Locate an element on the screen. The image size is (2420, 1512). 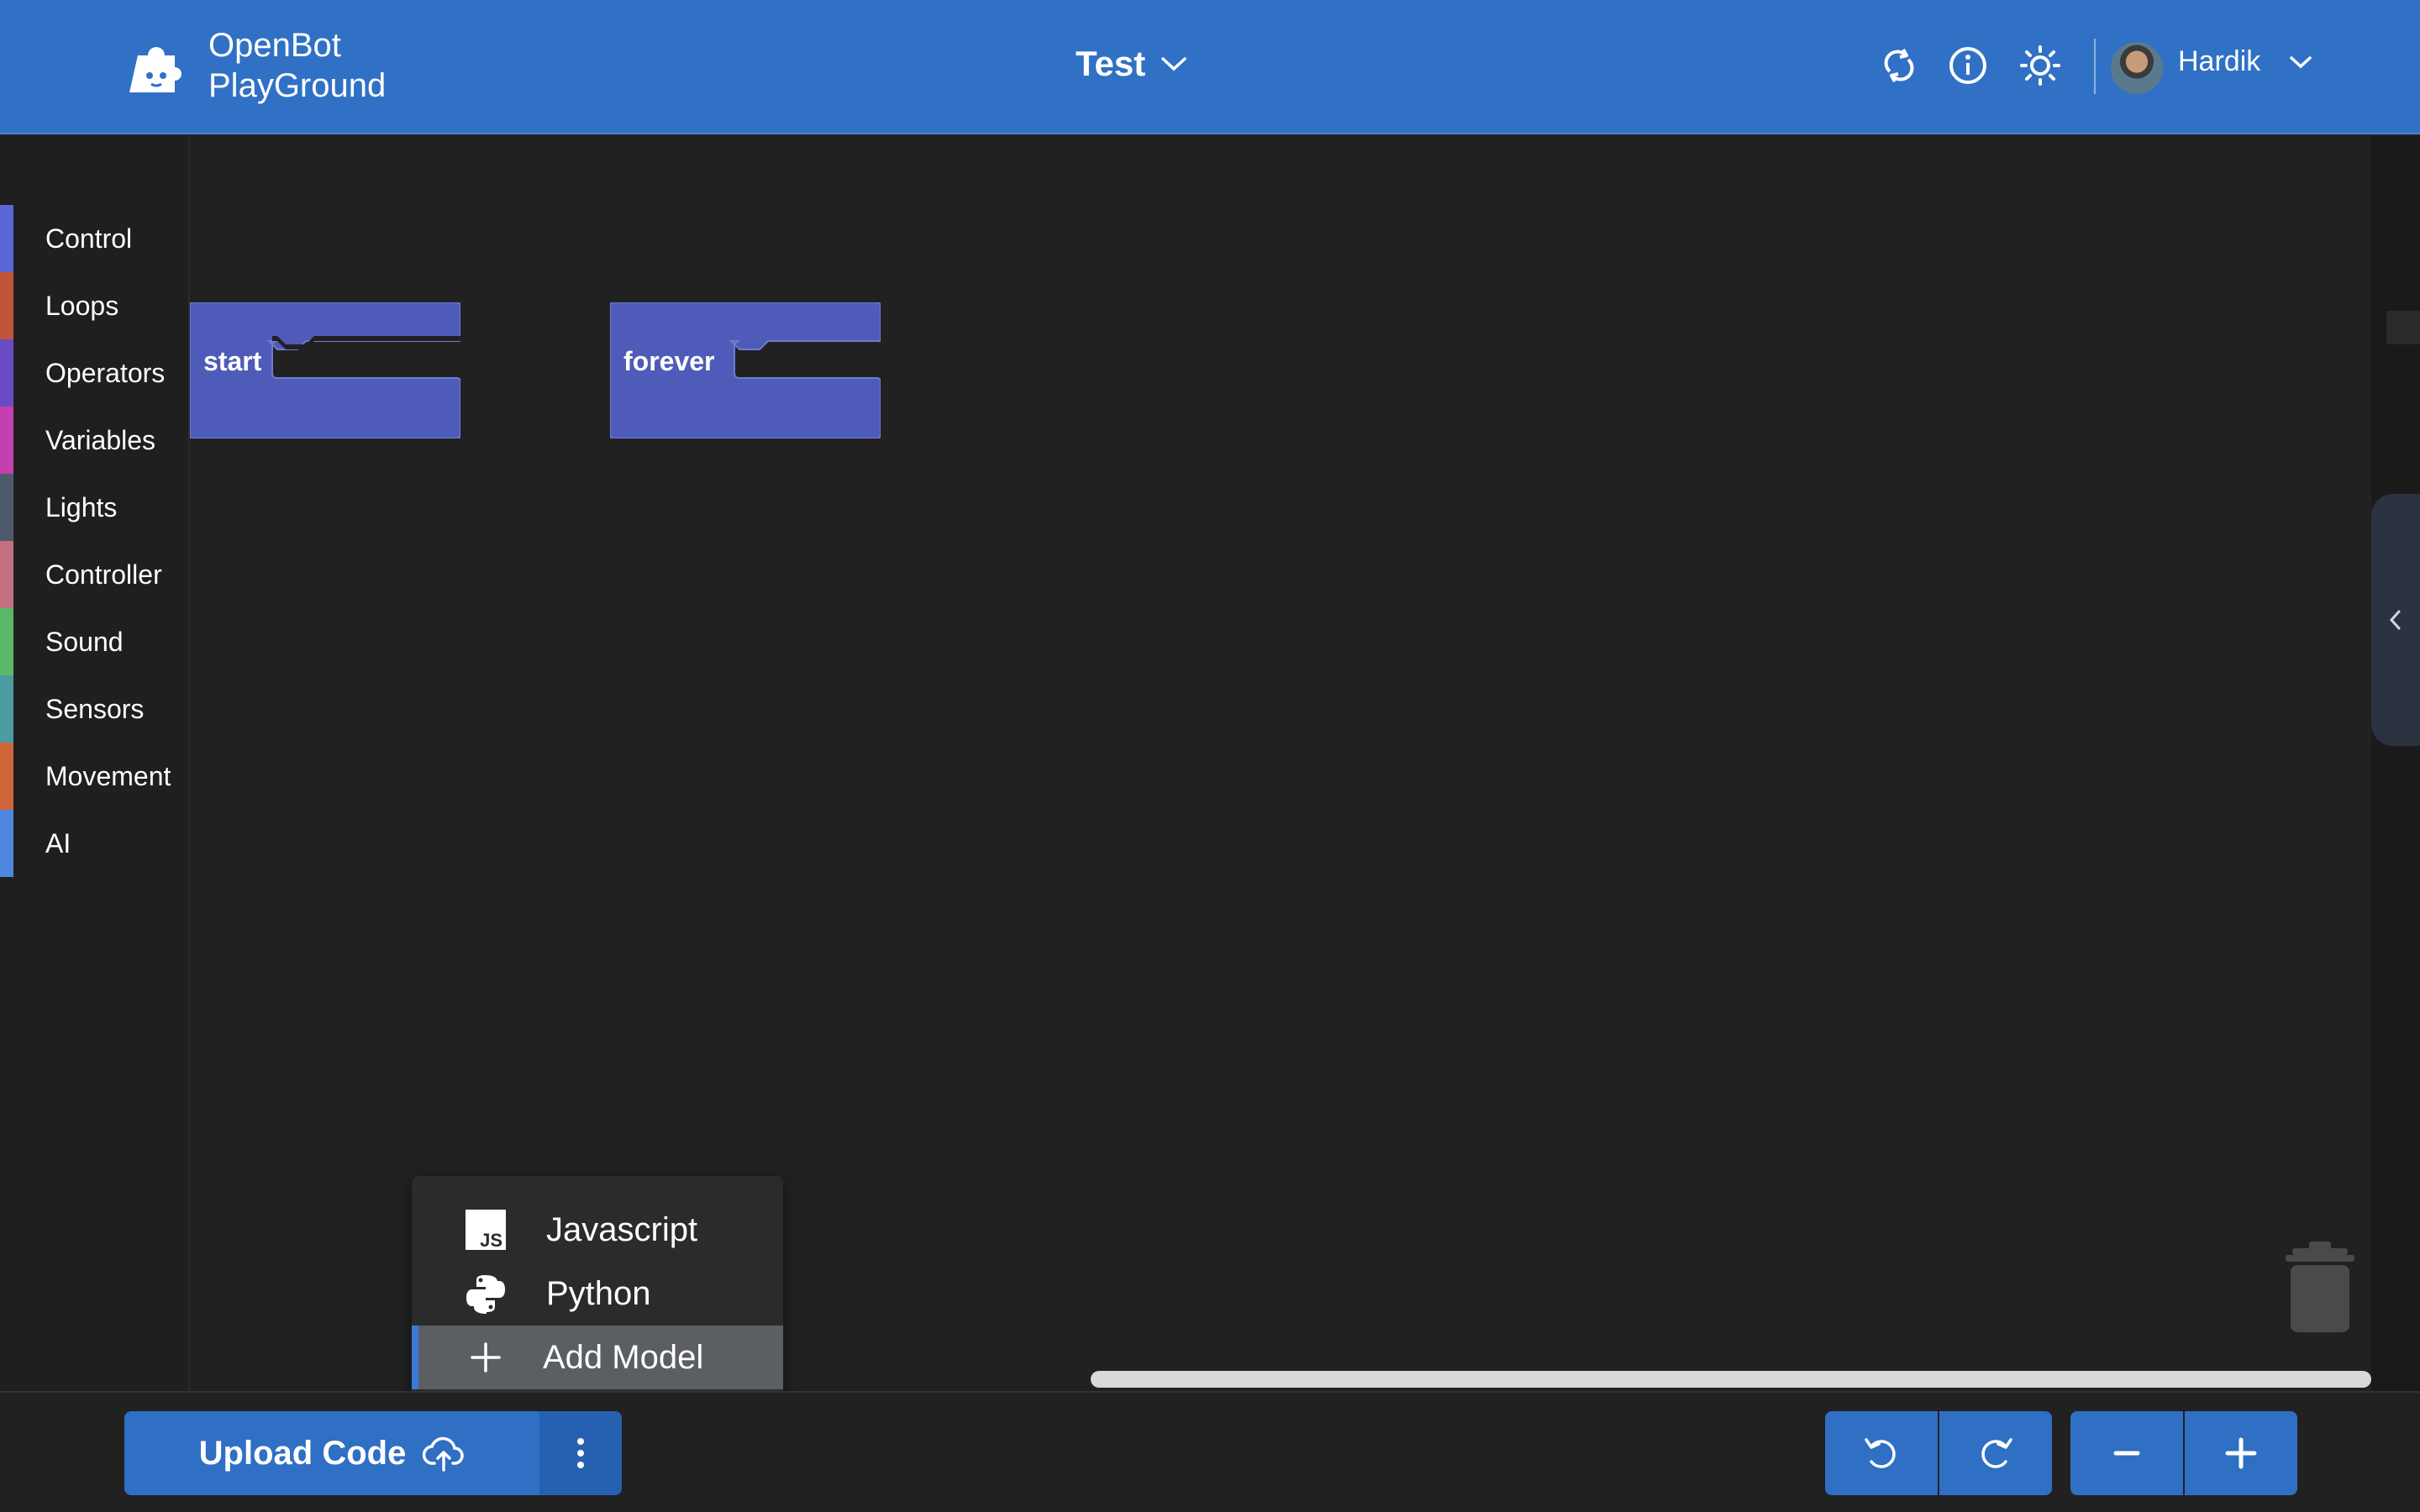
right-scroll-marker is located at coordinates (2403, 327).